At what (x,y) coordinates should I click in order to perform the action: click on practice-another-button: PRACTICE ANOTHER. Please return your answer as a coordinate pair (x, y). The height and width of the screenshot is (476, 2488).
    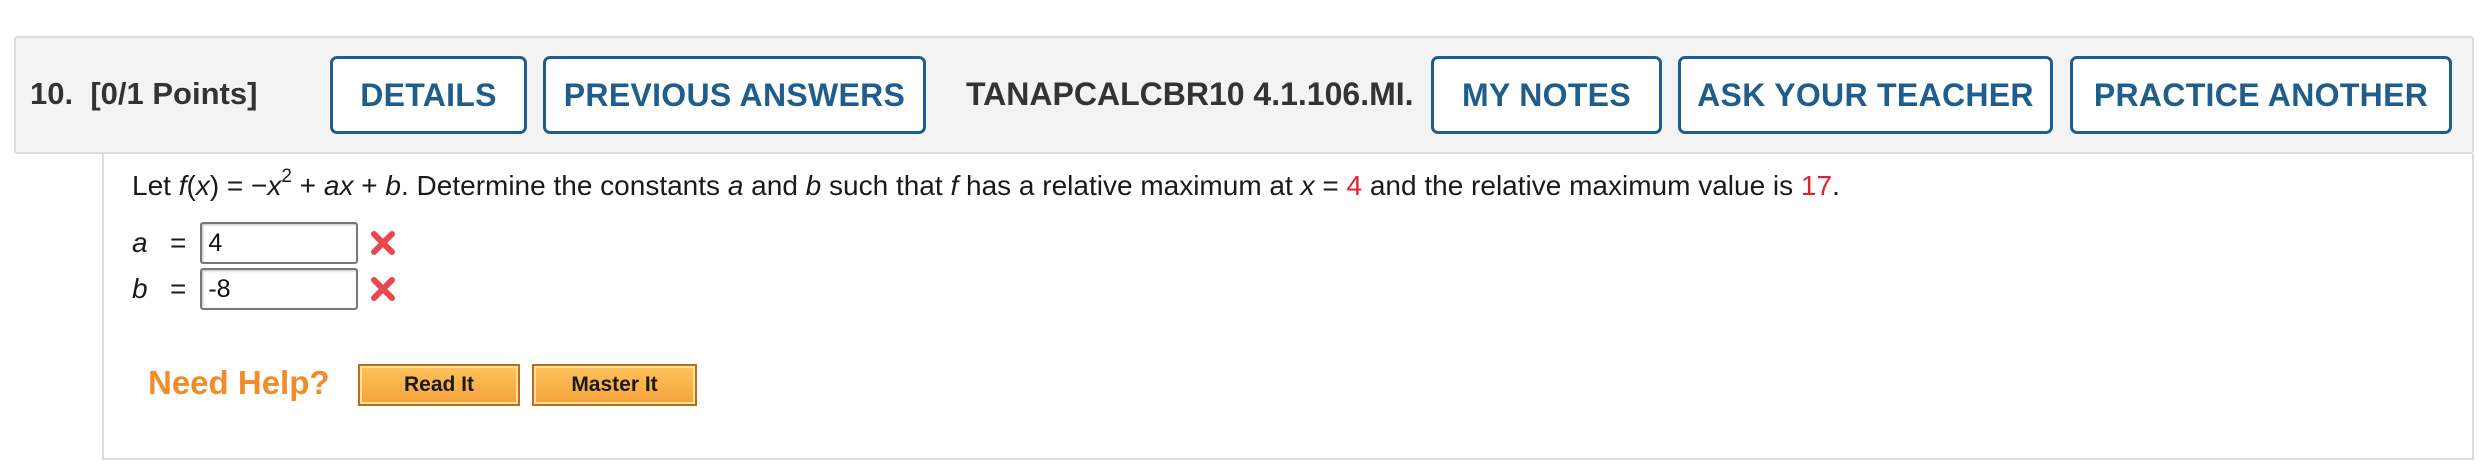
    Looking at the image, I should click on (2261, 95).